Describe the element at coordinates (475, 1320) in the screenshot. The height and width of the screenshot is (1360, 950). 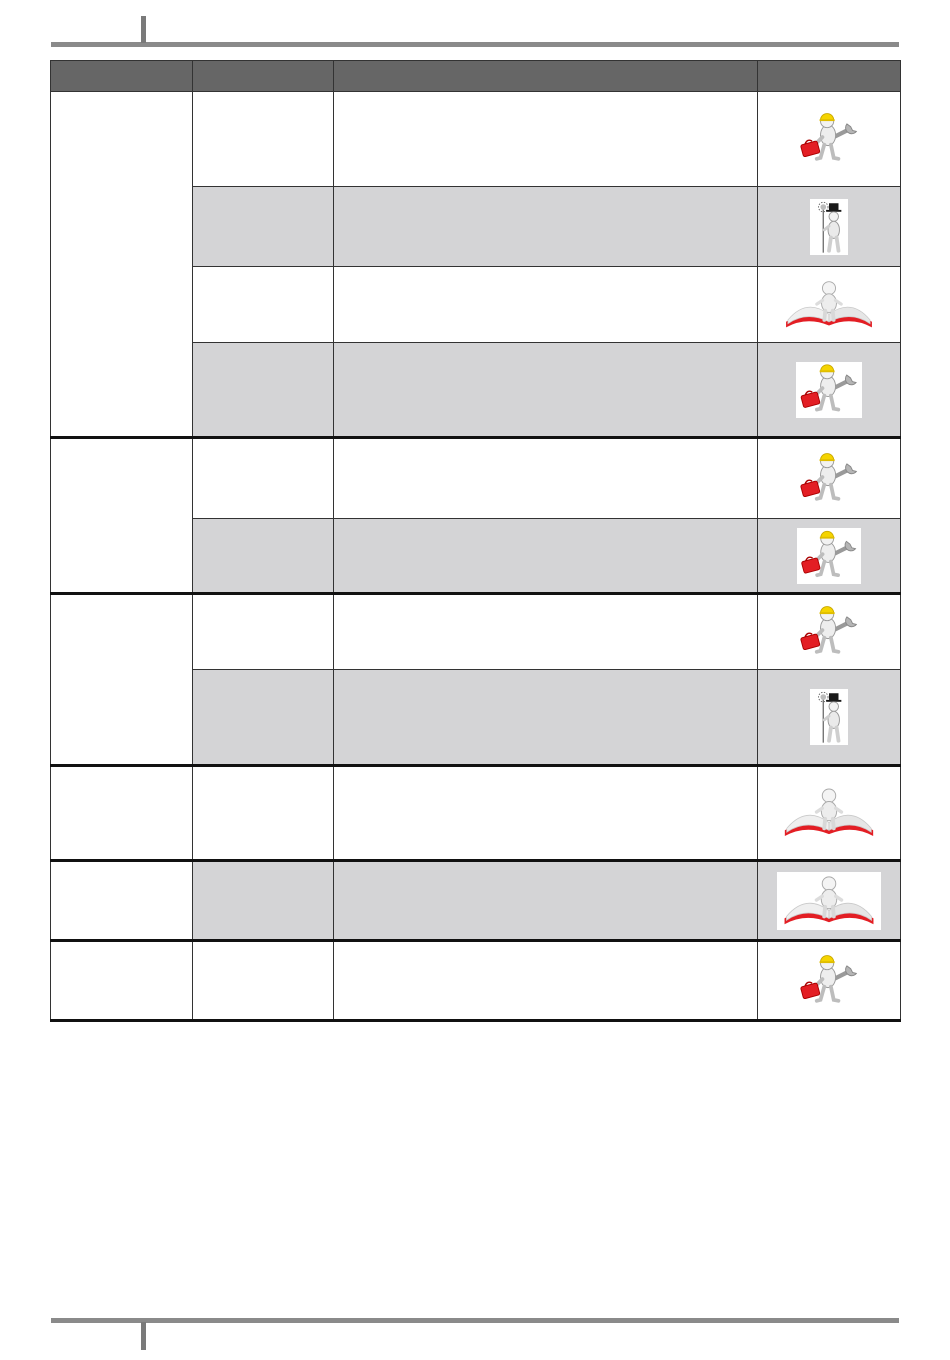
I see `footer-rule` at that location.